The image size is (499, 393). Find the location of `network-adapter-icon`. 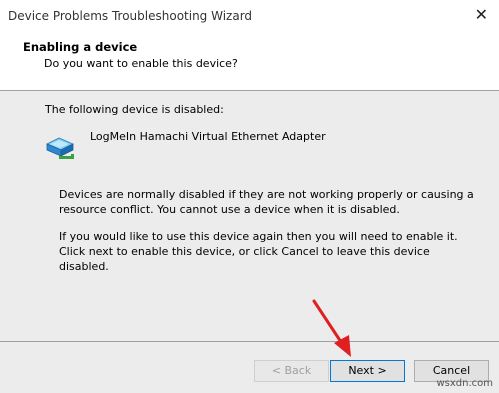

network-adapter-icon is located at coordinates (60, 148).